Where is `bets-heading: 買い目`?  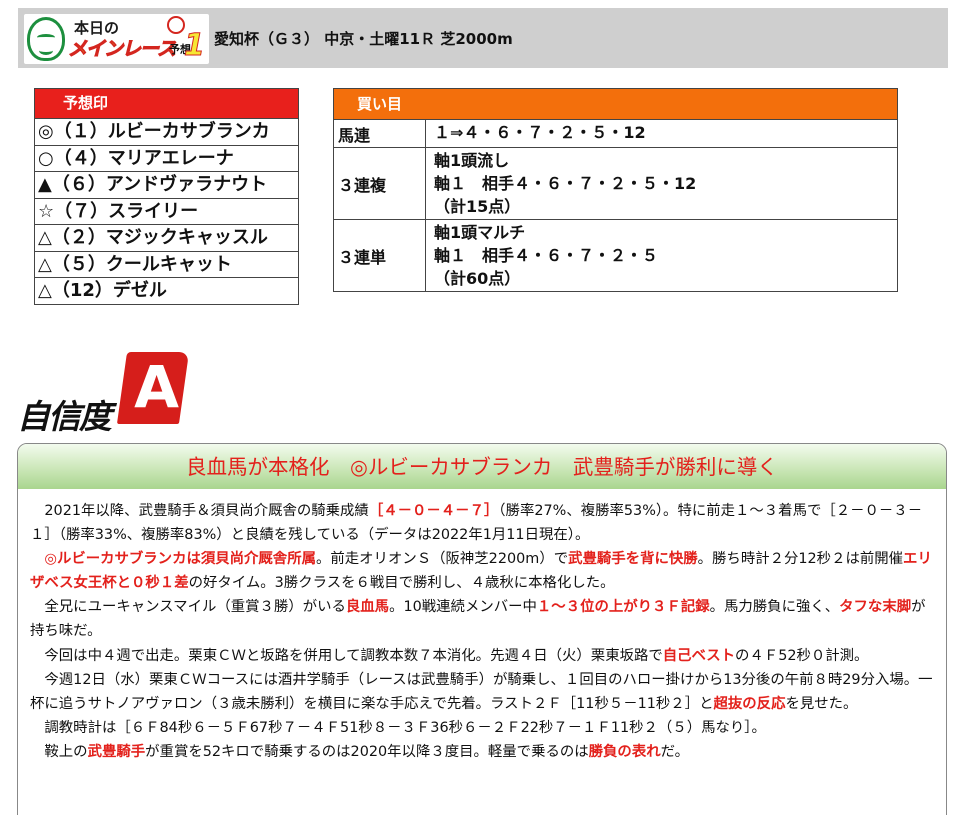 bets-heading: 買い目 is located at coordinates (615, 104).